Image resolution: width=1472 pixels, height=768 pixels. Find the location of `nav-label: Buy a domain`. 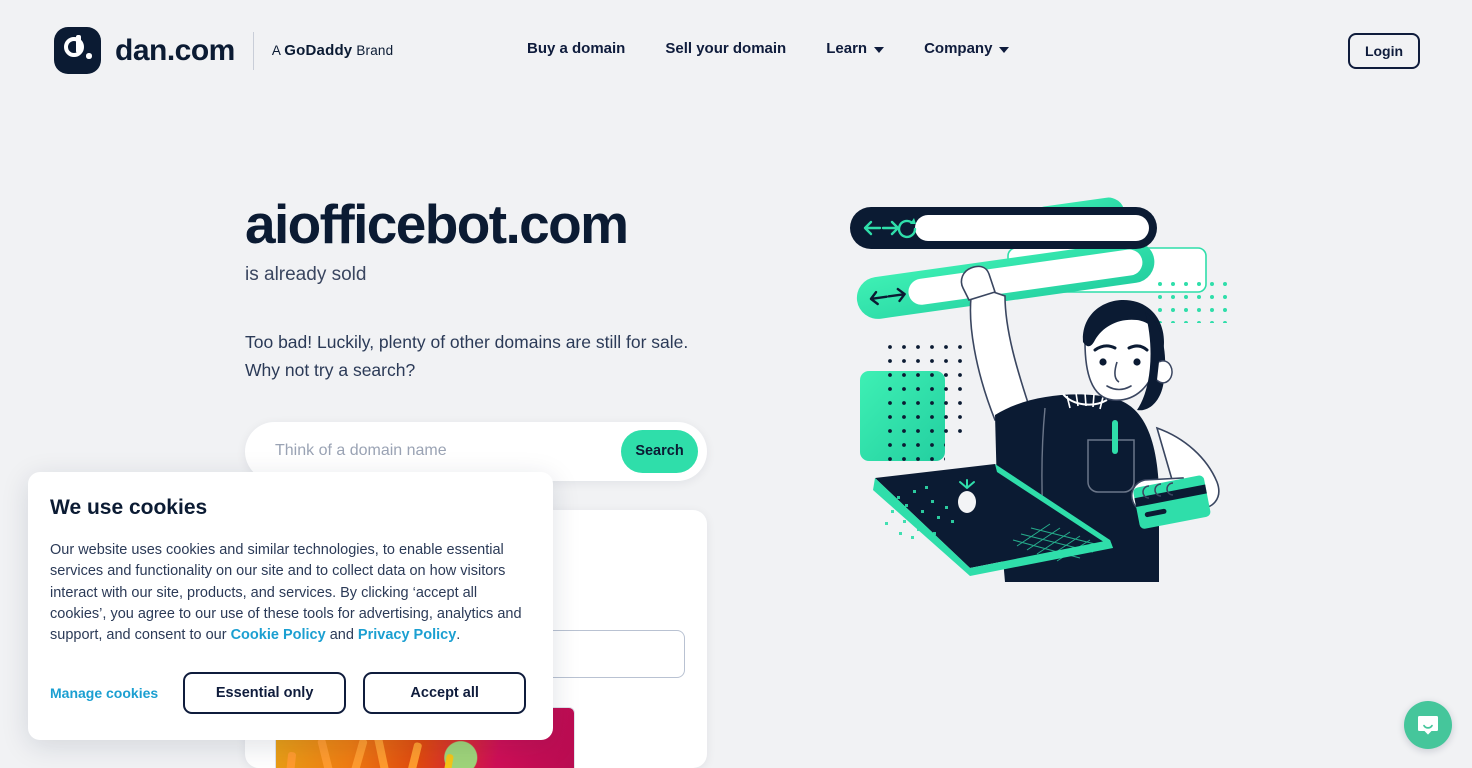

nav-label: Buy a domain is located at coordinates (576, 48).